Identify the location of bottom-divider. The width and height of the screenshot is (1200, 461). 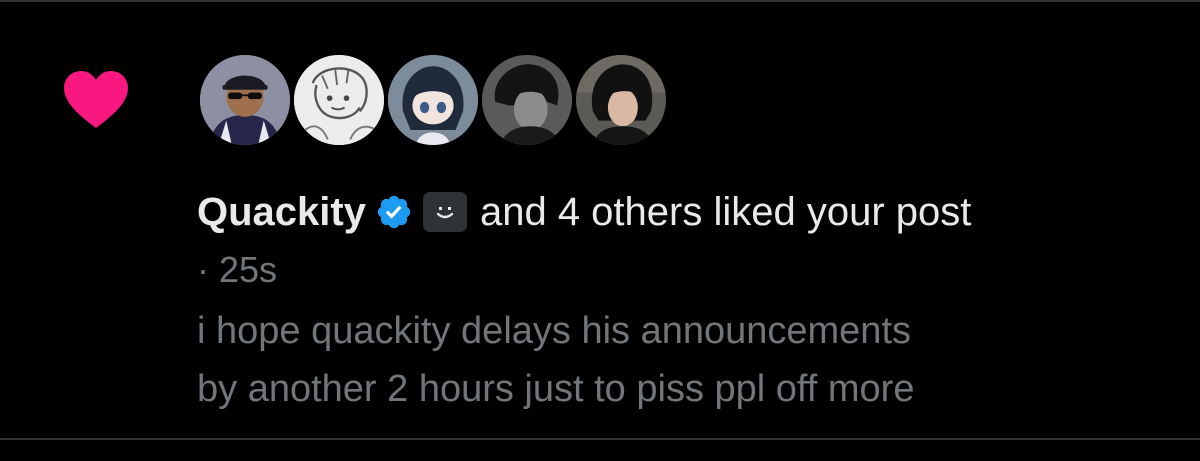
(600, 439).